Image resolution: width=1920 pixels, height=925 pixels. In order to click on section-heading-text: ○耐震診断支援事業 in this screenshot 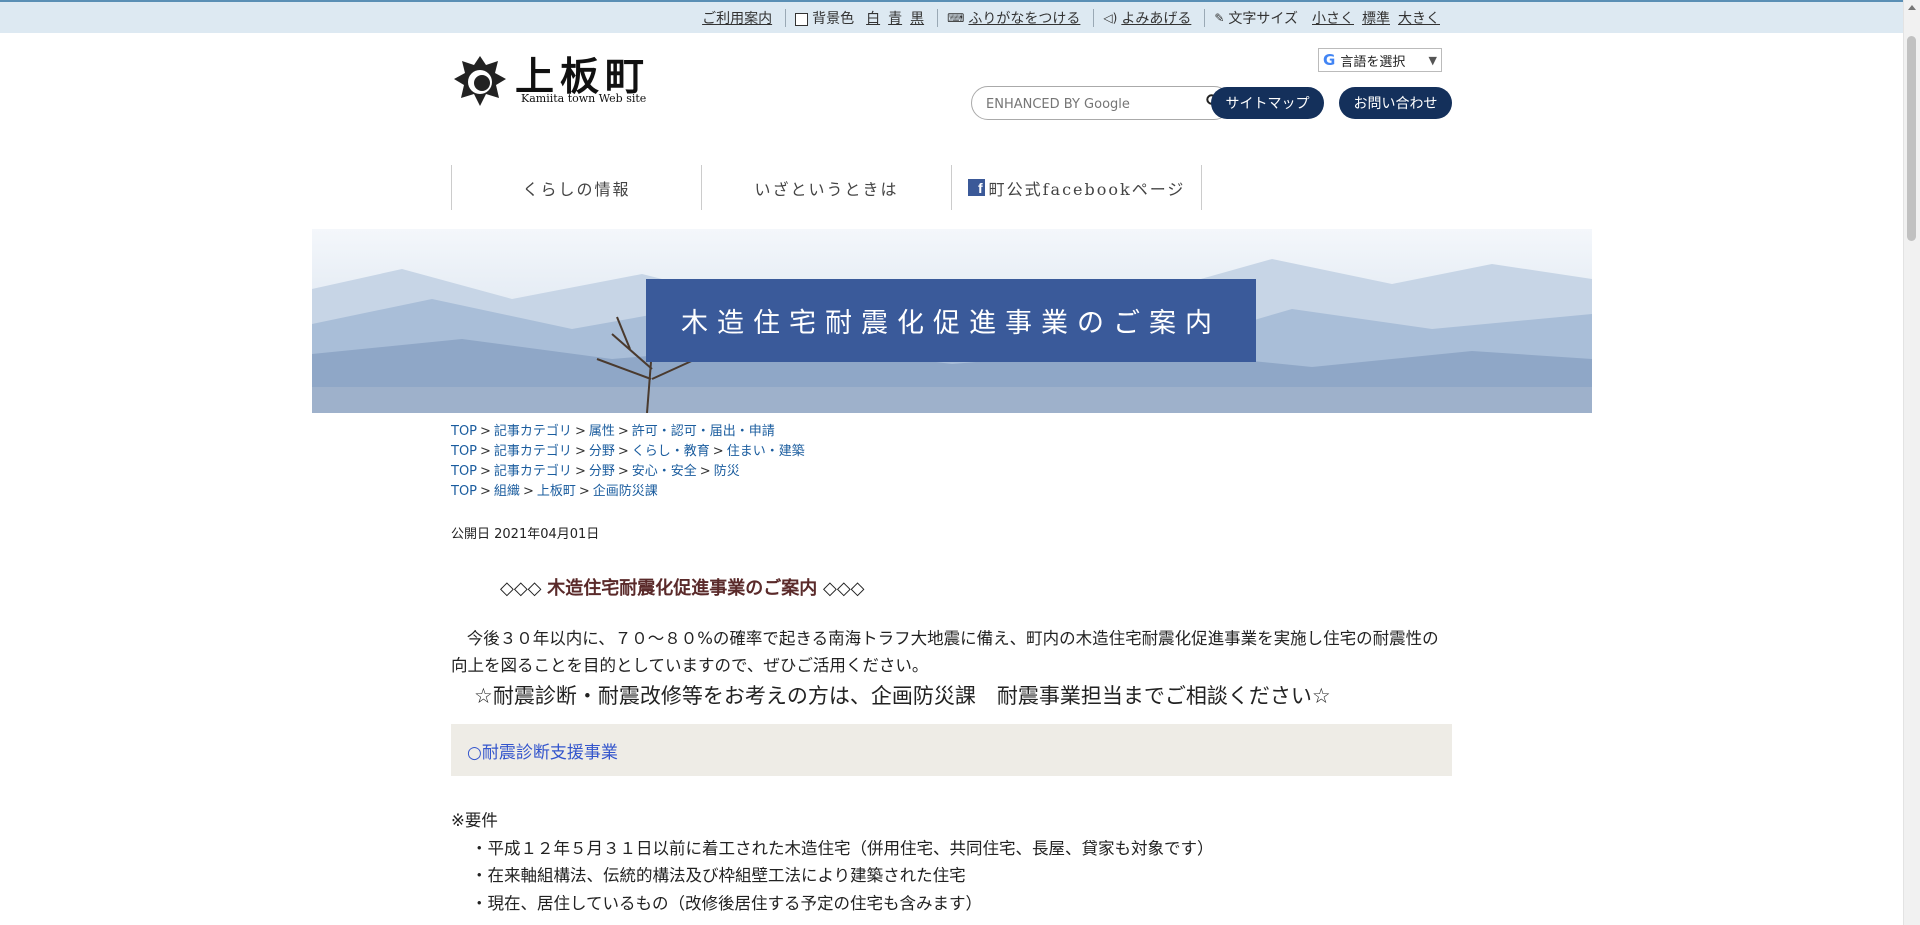, I will do `click(542, 752)`.